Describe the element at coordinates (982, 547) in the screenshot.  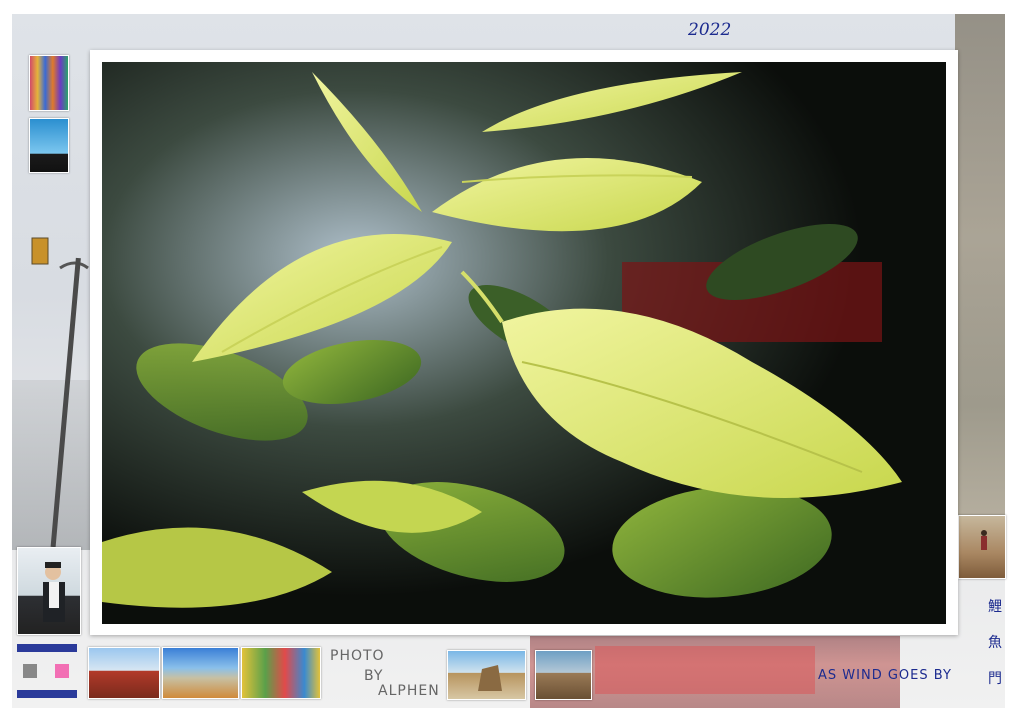
I see `thumbnail-hiker` at that location.